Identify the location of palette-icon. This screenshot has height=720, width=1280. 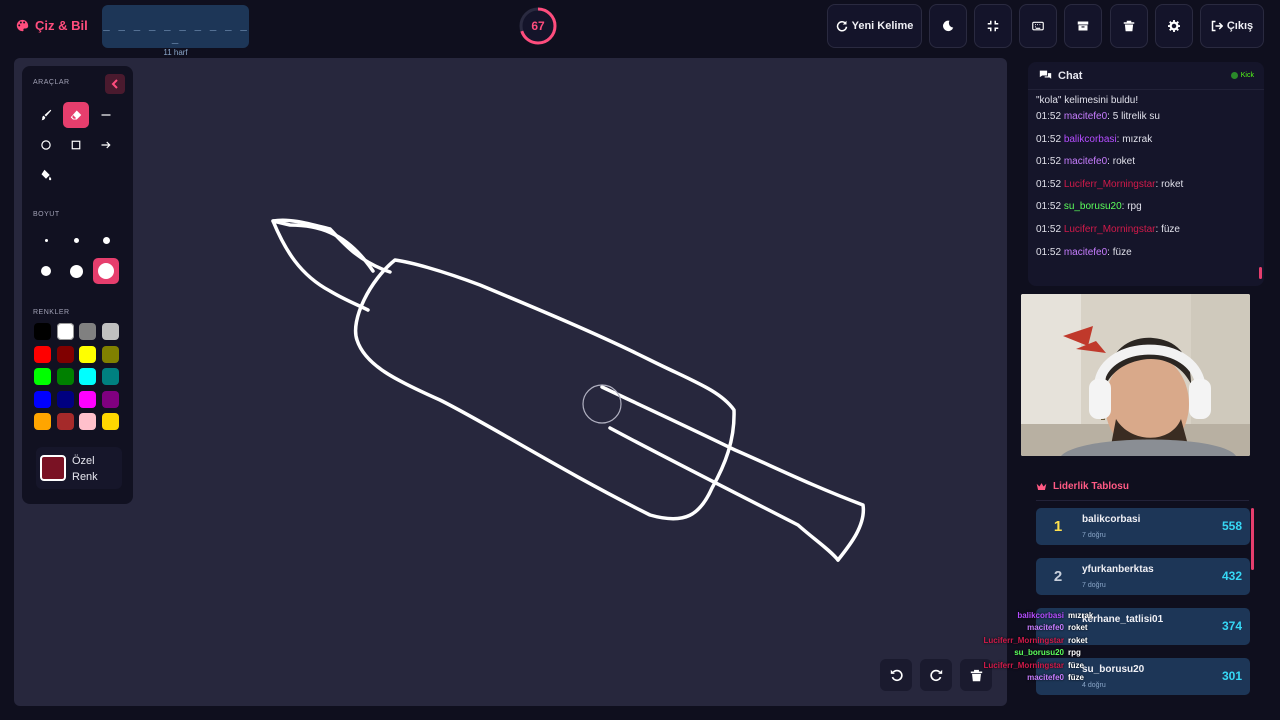
(22, 25).